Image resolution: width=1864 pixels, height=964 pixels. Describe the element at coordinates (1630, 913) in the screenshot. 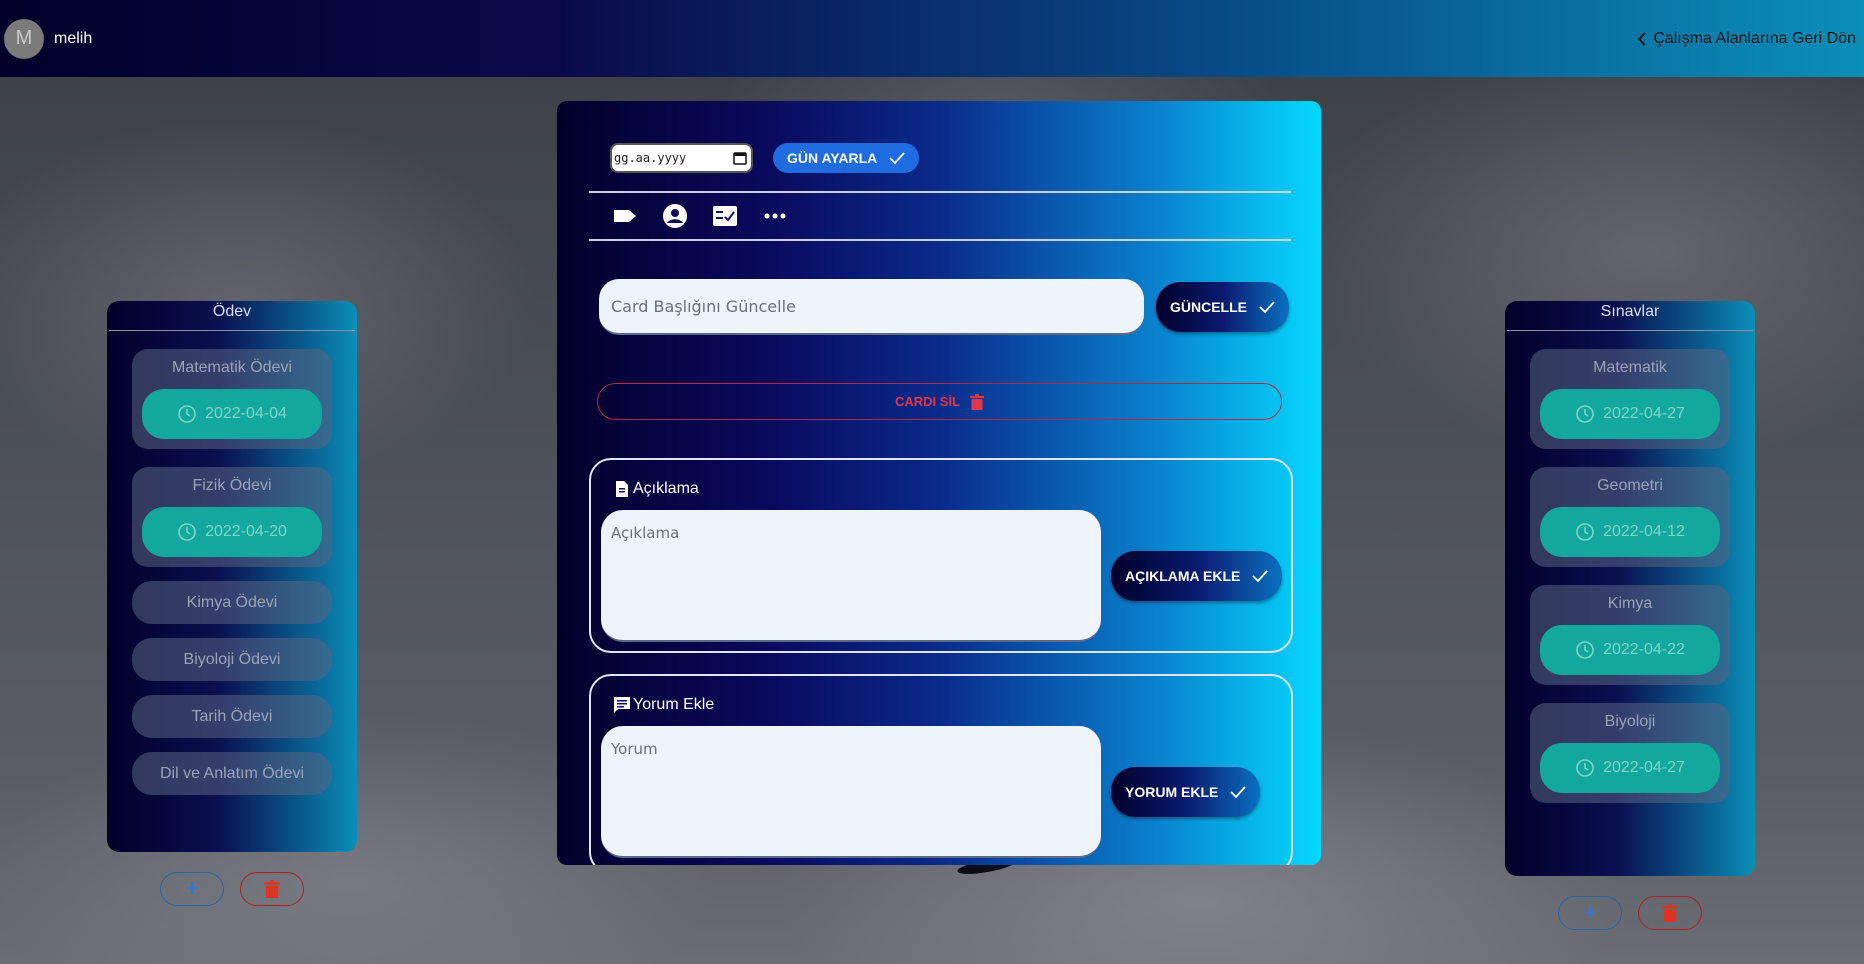

I see `right-column-actions: +` at that location.